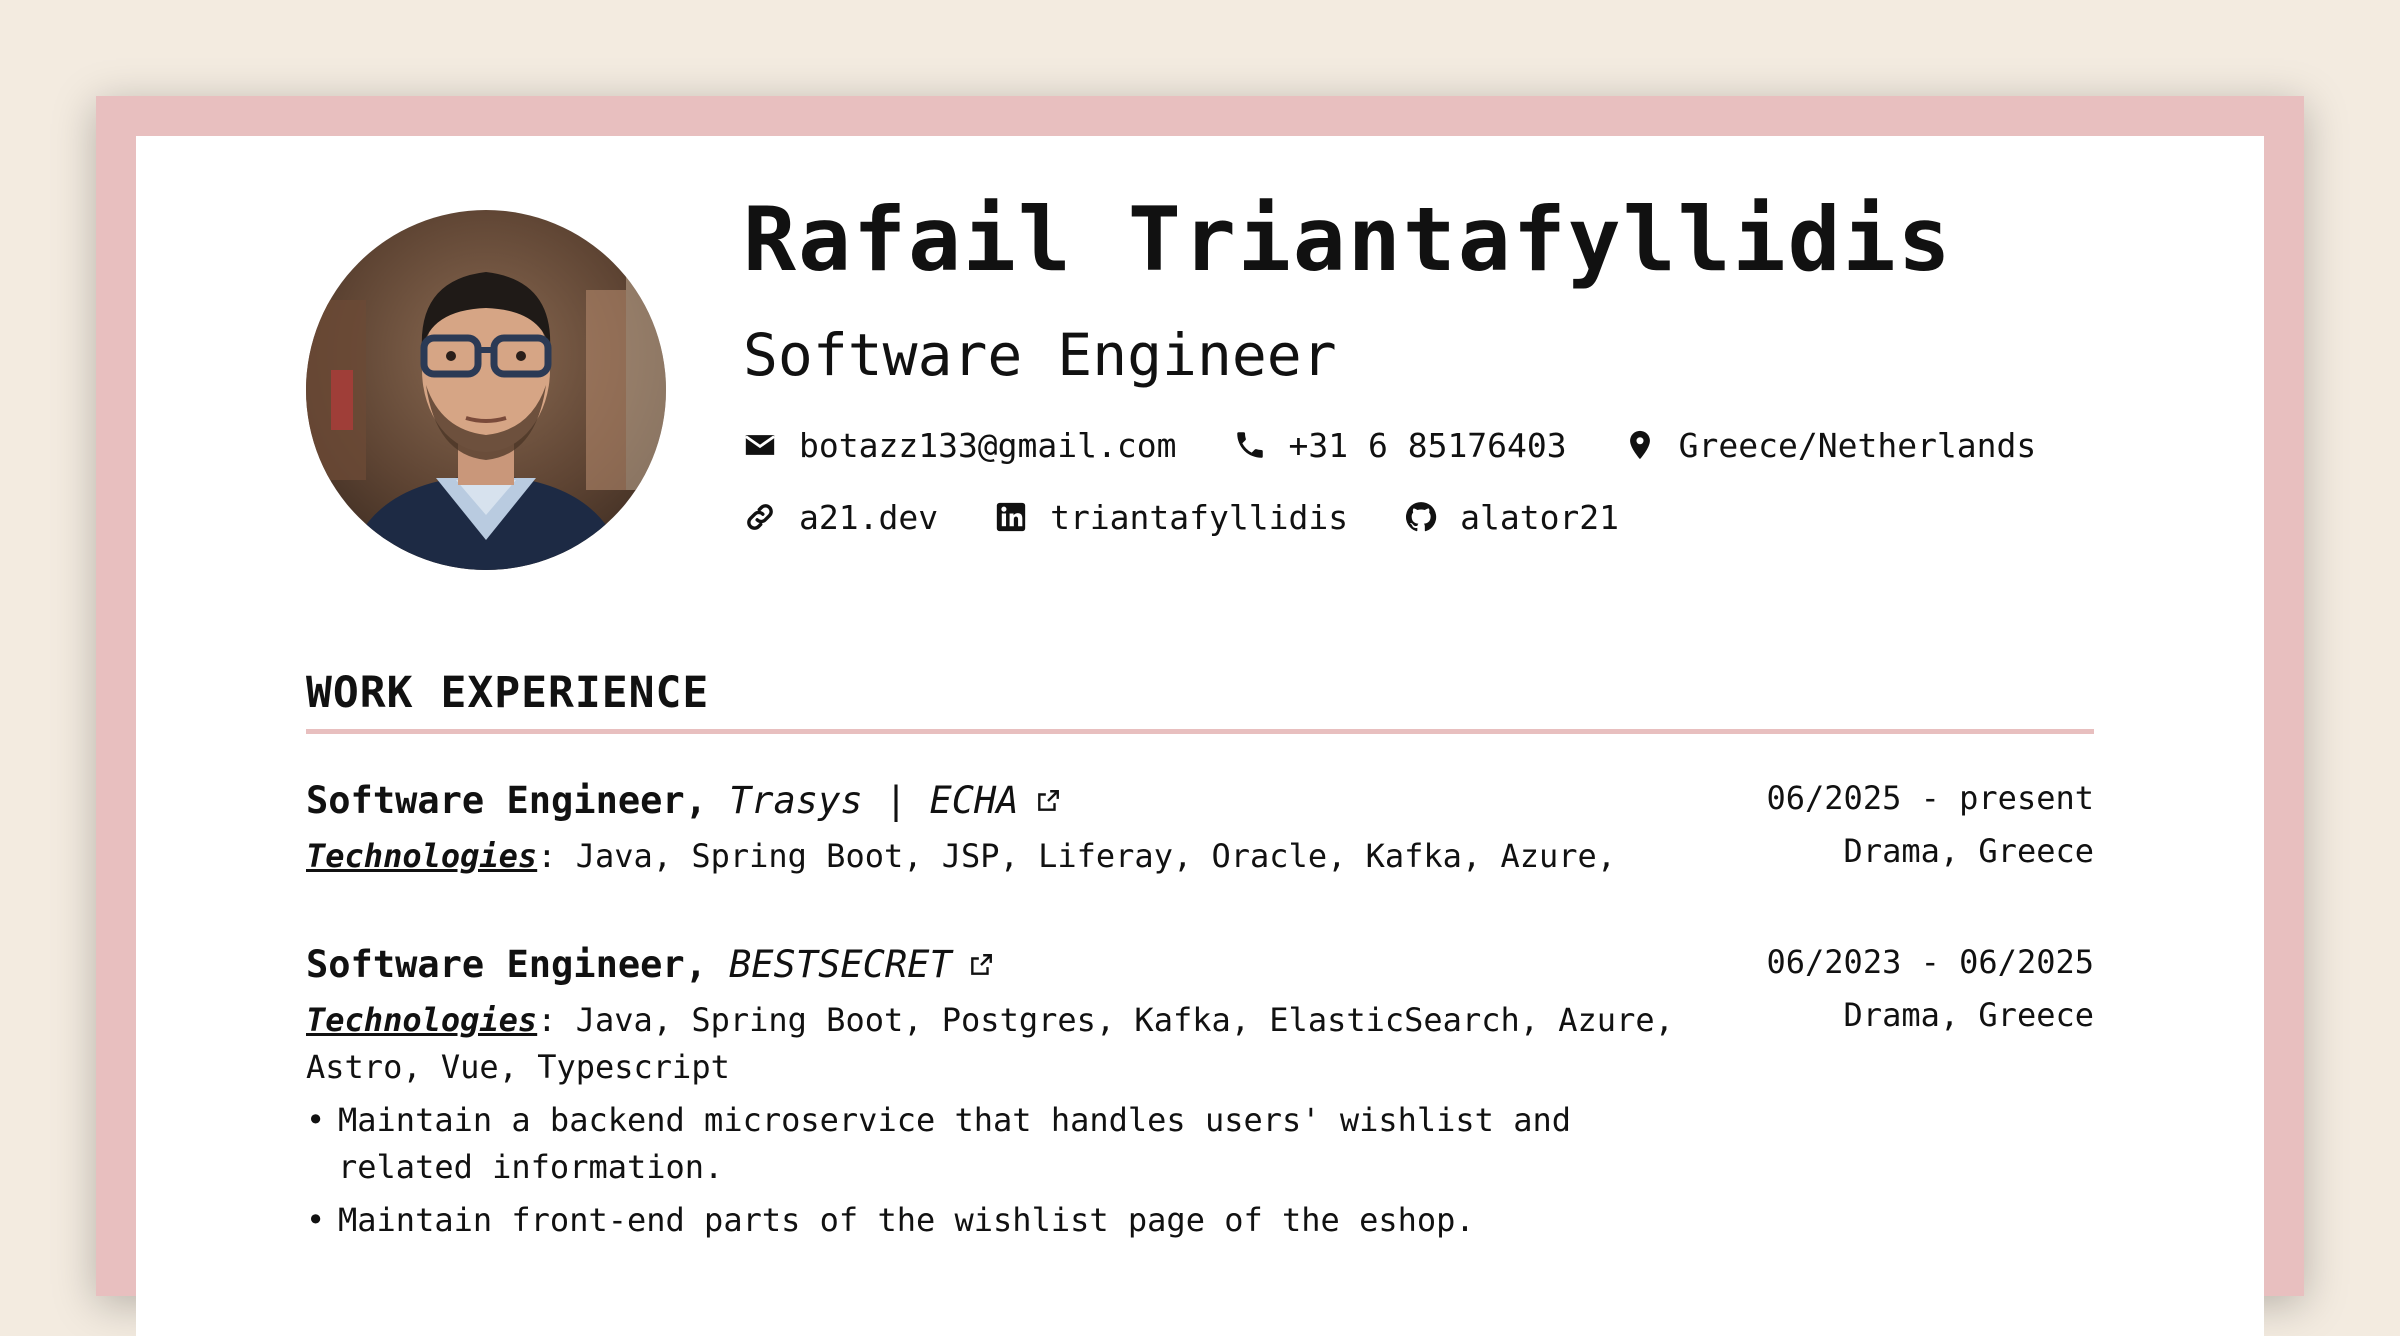 The height and width of the screenshot is (1336, 2400). Describe the element at coordinates (1540, 517) in the screenshot. I see `contact-github-text: alator21` at that location.